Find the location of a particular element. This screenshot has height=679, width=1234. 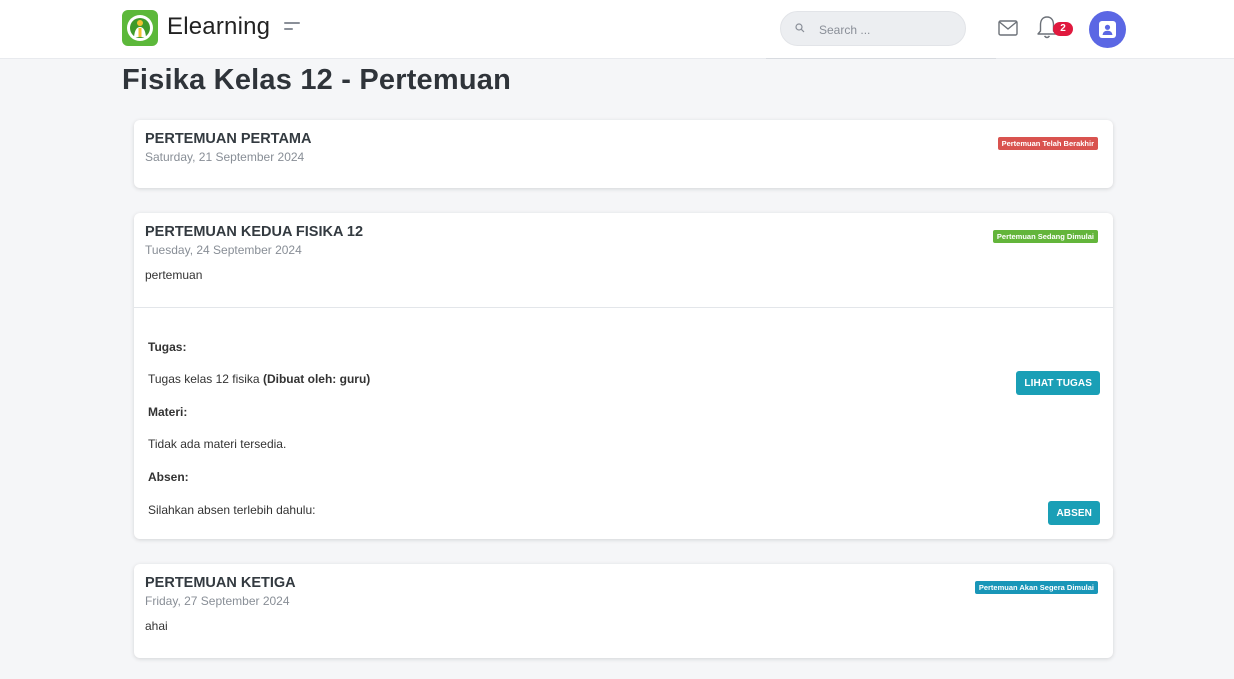

mail-icon is located at coordinates (1008, 28).